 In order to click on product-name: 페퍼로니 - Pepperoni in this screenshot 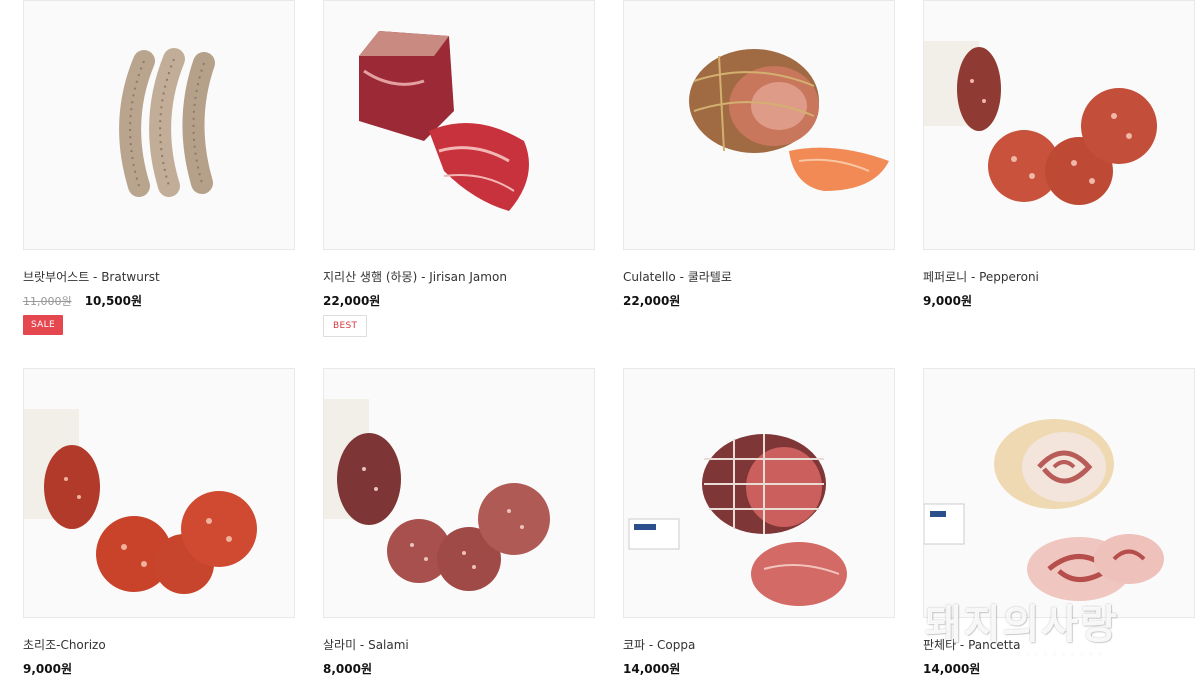, I will do `click(981, 276)`.